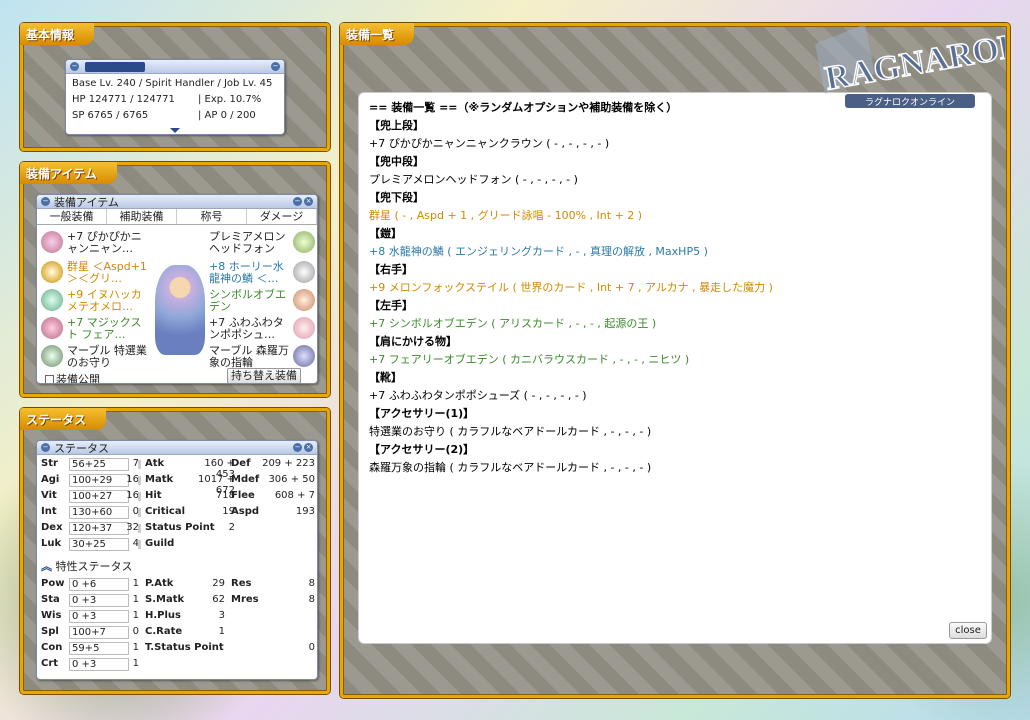 This screenshot has width=1030, height=720. Describe the element at coordinates (107, 357) in the screenshot. I see `equip-slot-accessory-1: マーブル 特選業のお守り` at that location.